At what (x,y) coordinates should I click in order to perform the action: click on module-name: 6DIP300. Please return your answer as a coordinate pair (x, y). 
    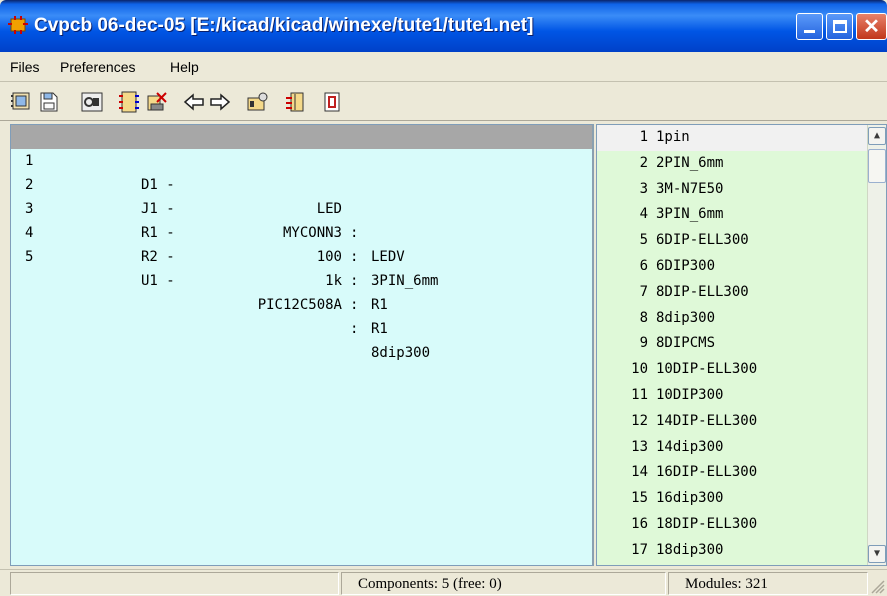
    Looking at the image, I should click on (686, 265).